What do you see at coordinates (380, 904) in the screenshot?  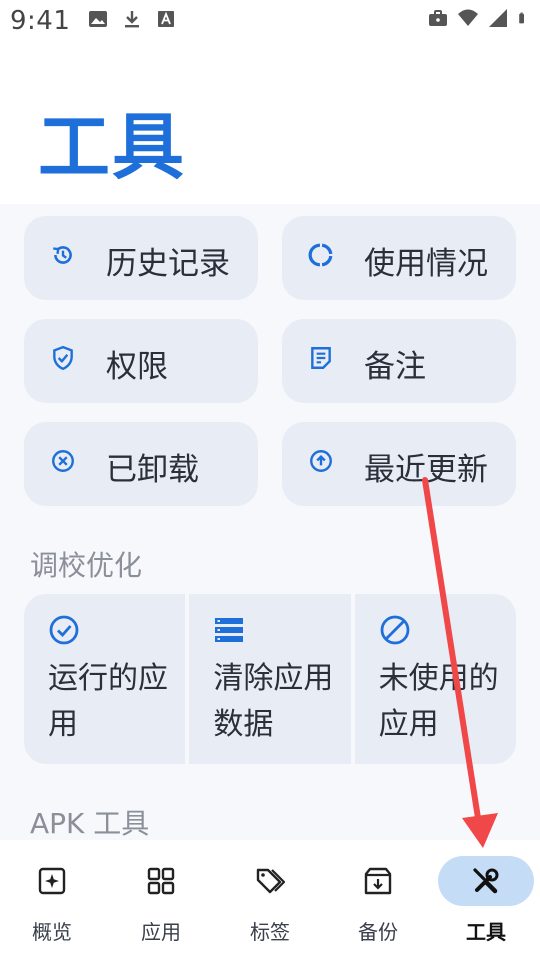 I see `nav-item-backup: 备份` at bounding box center [380, 904].